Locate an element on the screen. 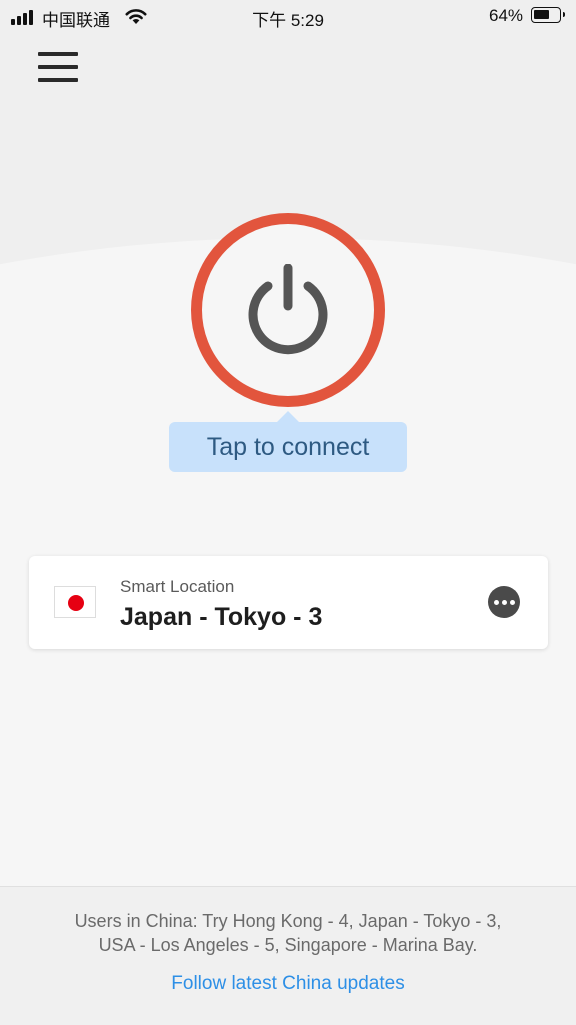 This screenshot has height=1025, width=576. china-updates-link: Follow latest China updates is located at coordinates (288, 984).